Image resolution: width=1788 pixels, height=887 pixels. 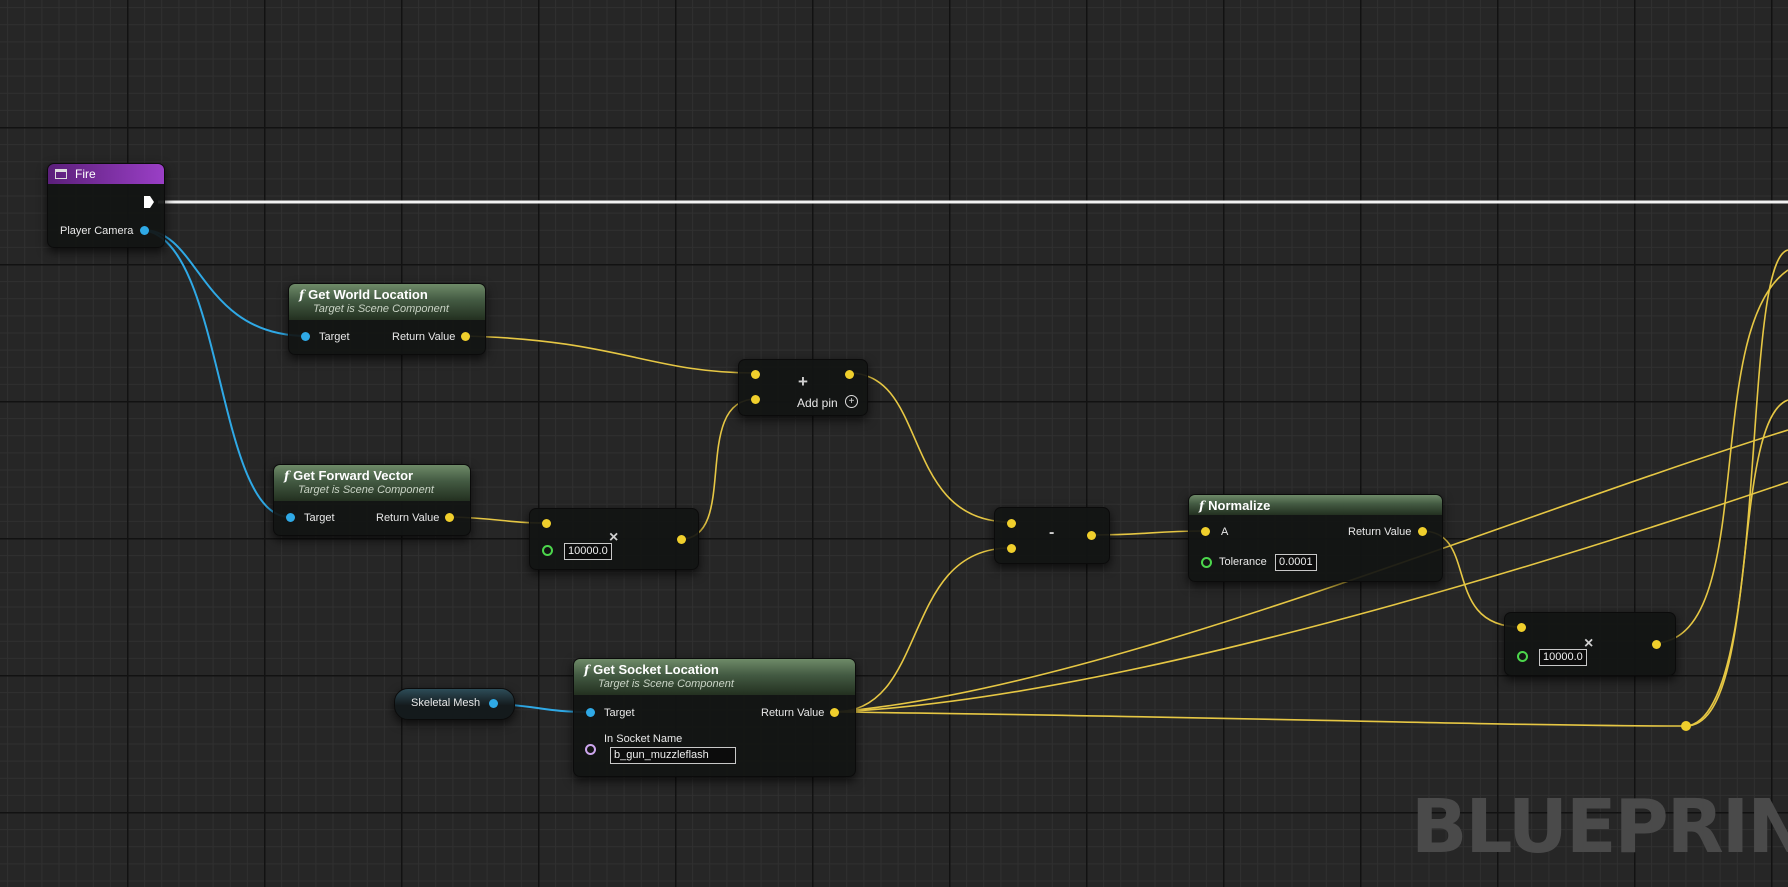 What do you see at coordinates (656, 669) in the screenshot?
I see `node-title: Get Socket Location` at bounding box center [656, 669].